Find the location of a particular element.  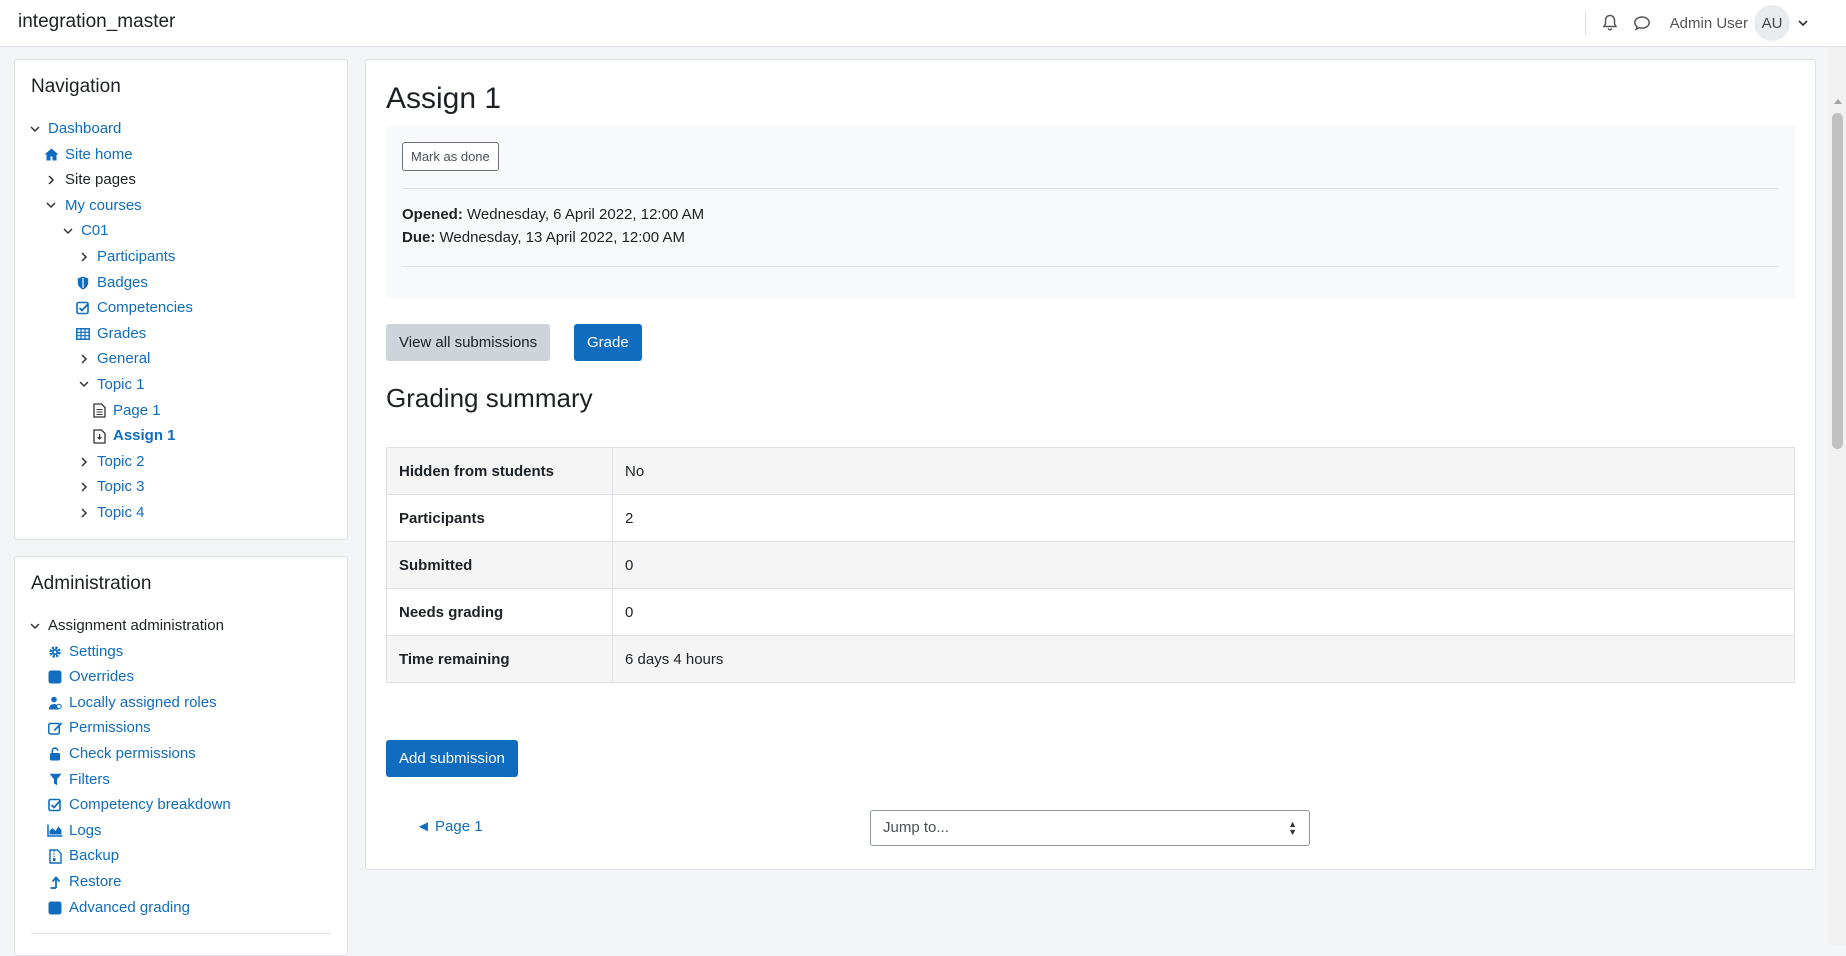

opened-value: Wednesday, 6 April 2022, 12:00 AM is located at coordinates (586, 214).